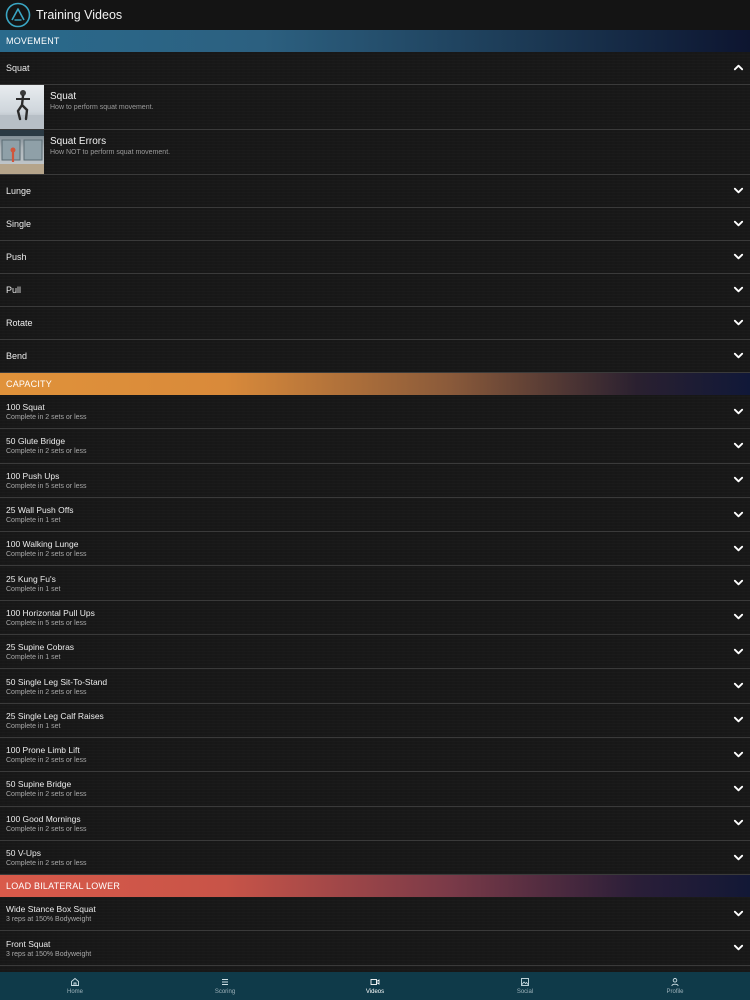  What do you see at coordinates (375, 224) in the screenshot?
I see `accordion-single: Single` at bounding box center [375, 224].